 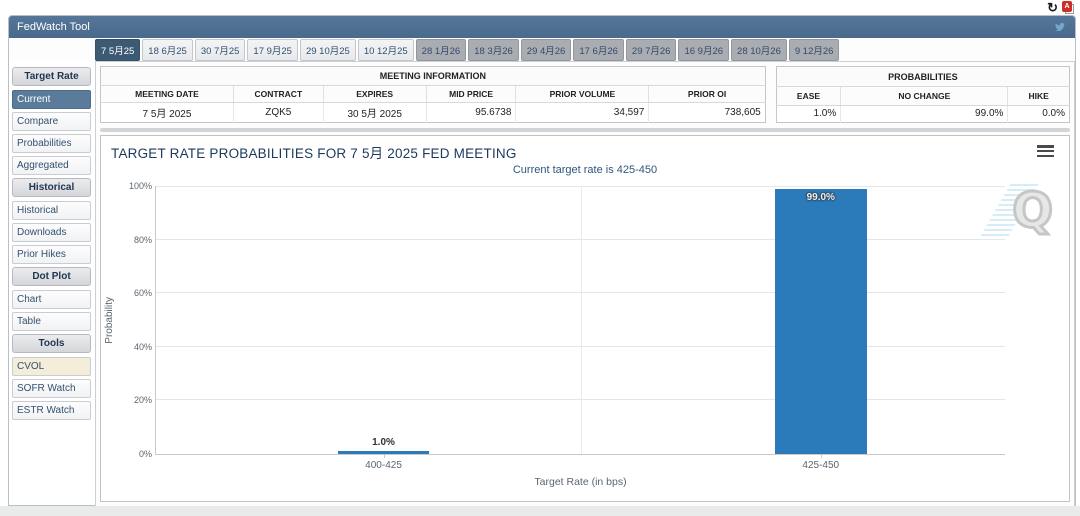 I want to click on sidebar-item-chart: Chart, so click(x=51, y=299).